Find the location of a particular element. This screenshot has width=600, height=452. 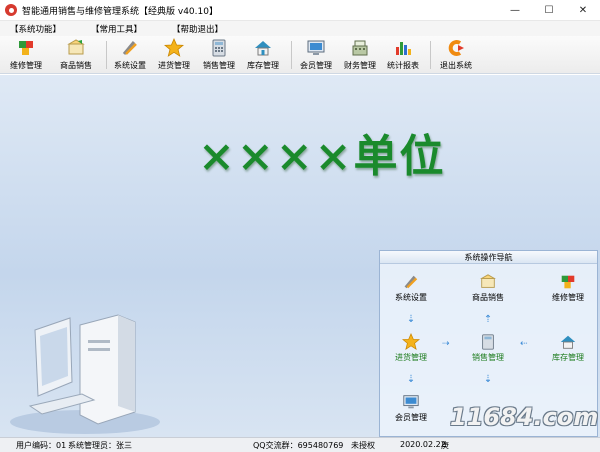

cash-register-icon is located at coordinates (360, 48).